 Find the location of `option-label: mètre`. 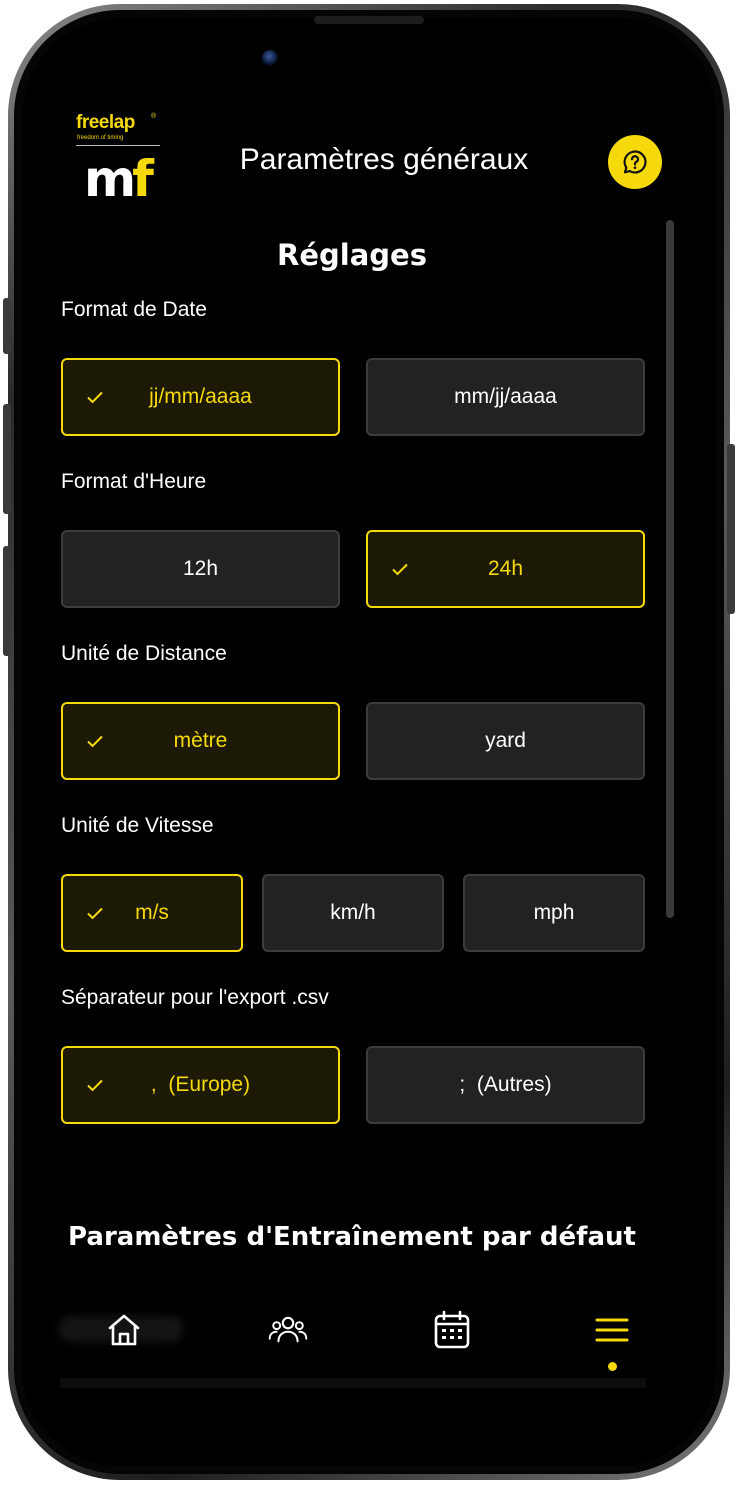

option-label: mètre is located at coordinates (200, 740).